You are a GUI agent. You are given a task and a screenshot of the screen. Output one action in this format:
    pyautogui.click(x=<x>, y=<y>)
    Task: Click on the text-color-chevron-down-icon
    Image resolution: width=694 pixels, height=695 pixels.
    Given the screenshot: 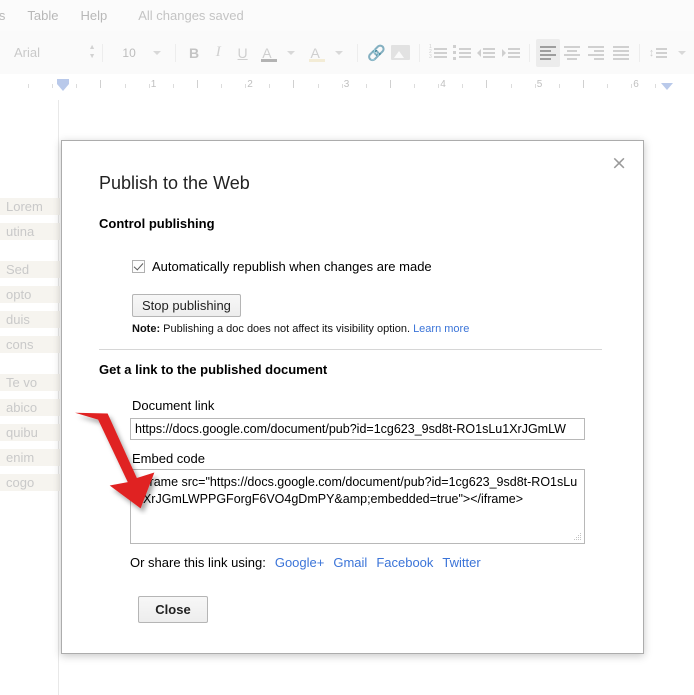 What is the action you would take?
    pyautogui.click(x=291, y=52)
    